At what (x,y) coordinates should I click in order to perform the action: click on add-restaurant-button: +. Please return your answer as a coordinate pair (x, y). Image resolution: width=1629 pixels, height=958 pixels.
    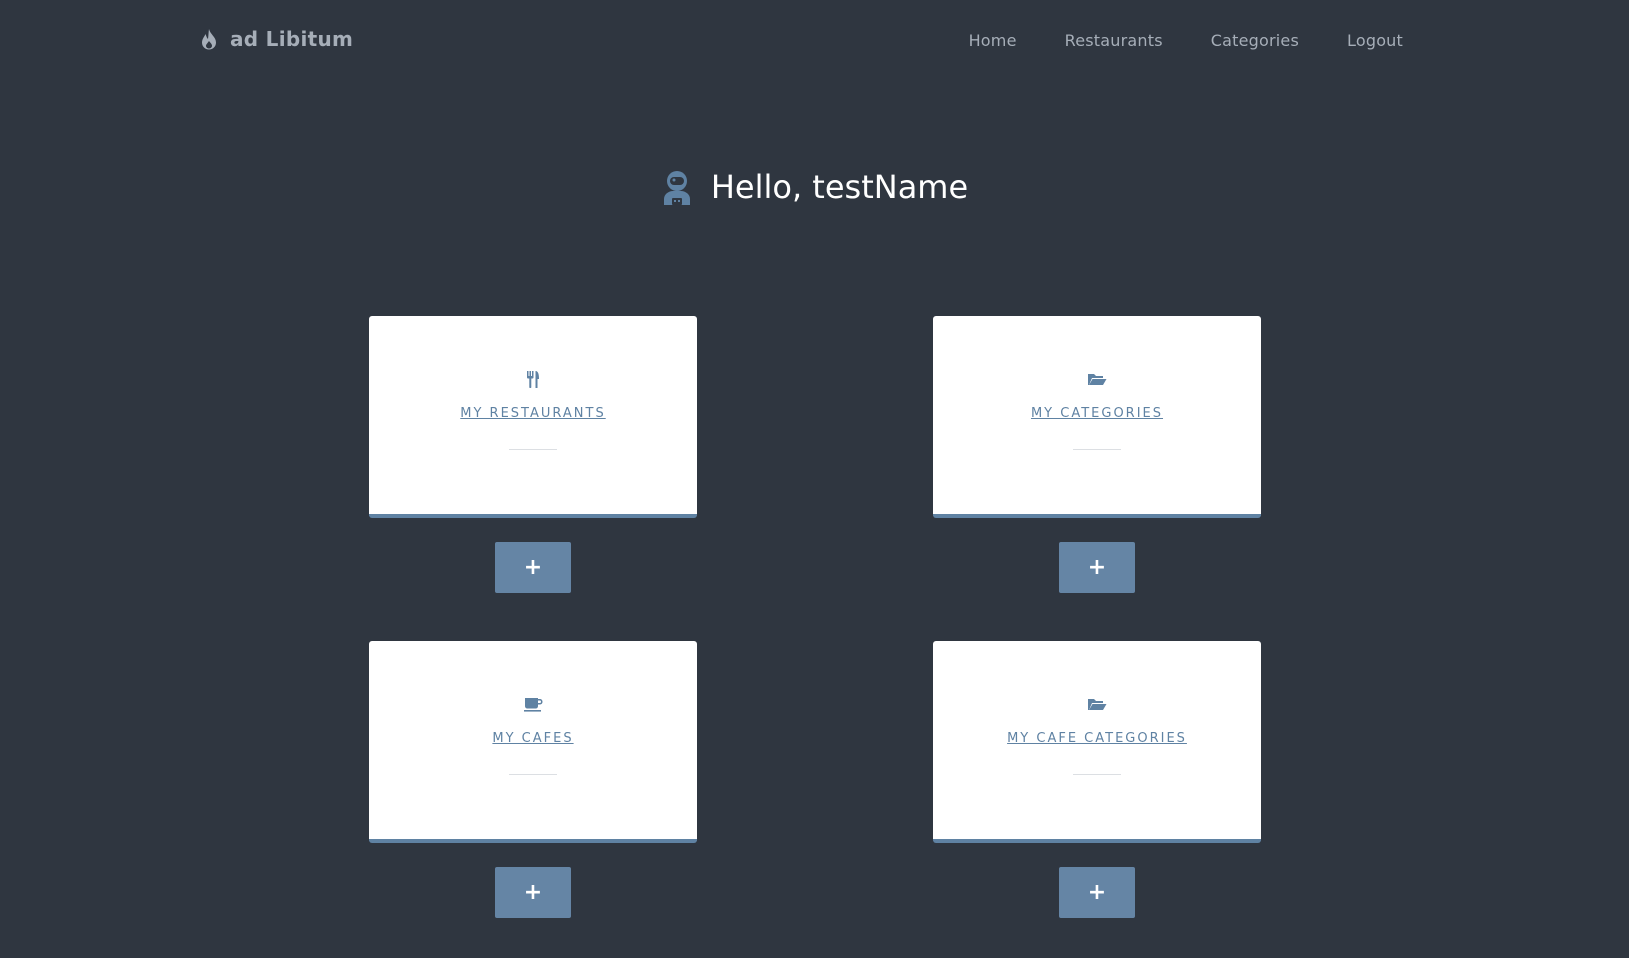
    Looking at the image, I should click on (533, 567).